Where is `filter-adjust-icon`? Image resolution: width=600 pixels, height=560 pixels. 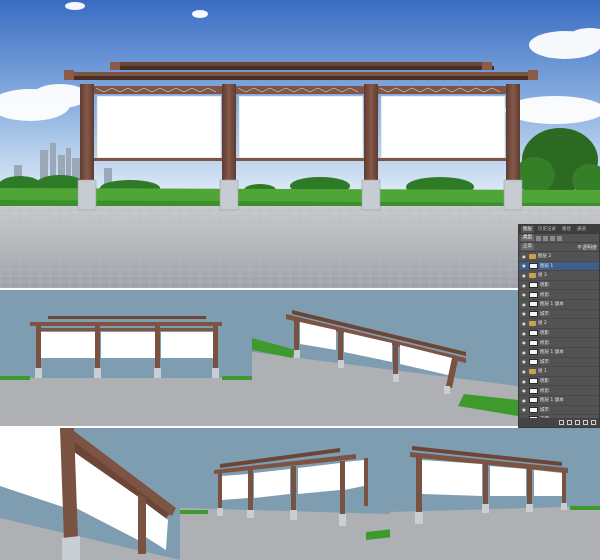 filter-adjust-icon is located at coordinates (545, 238).